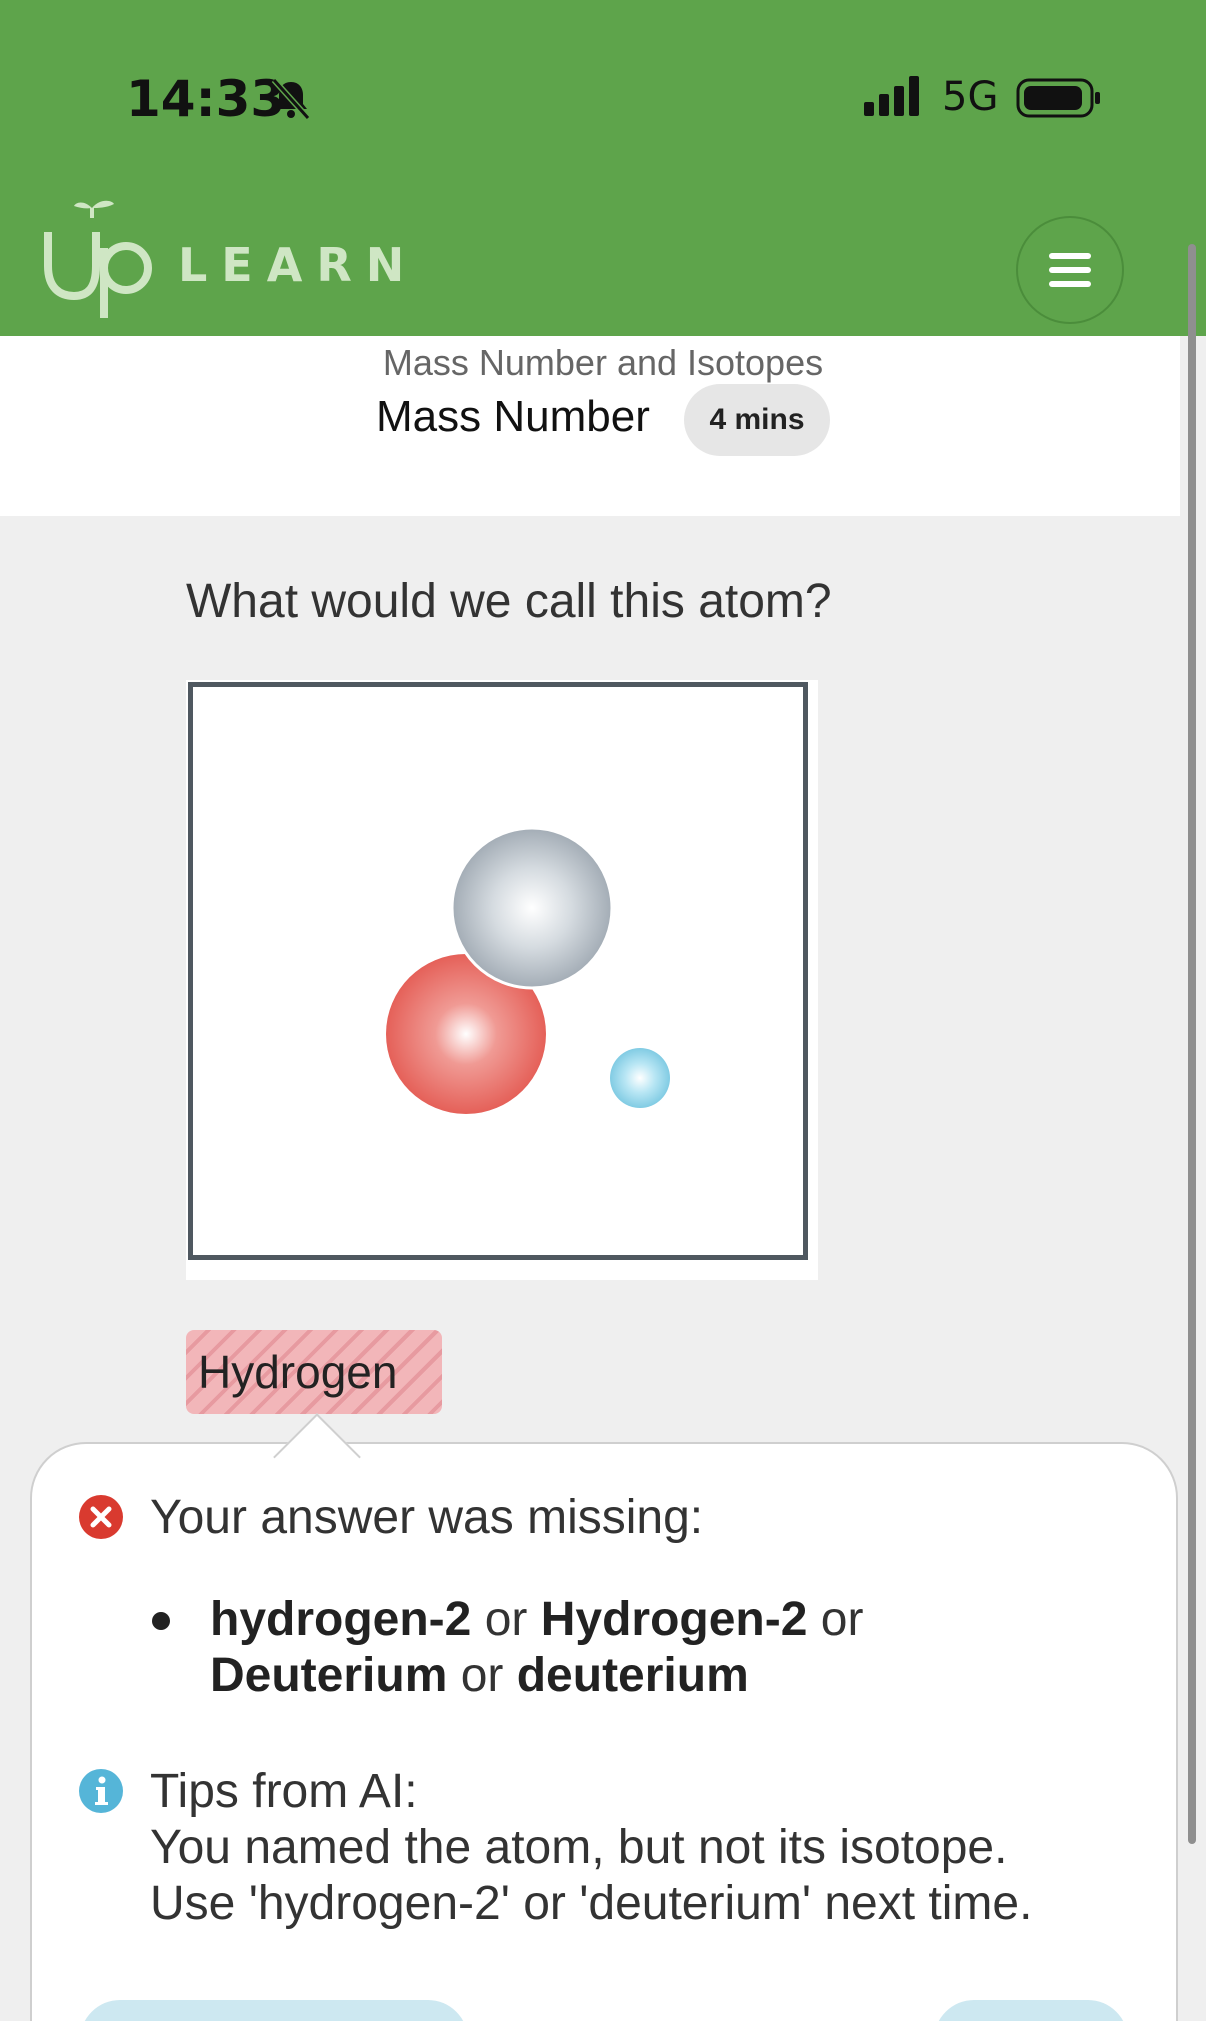 This screenshot has height=2021, width=1206. What do you see at coordinates (532, 908) in the screenshot?
I see `neutron-particle` at bounding box center [532, 908].